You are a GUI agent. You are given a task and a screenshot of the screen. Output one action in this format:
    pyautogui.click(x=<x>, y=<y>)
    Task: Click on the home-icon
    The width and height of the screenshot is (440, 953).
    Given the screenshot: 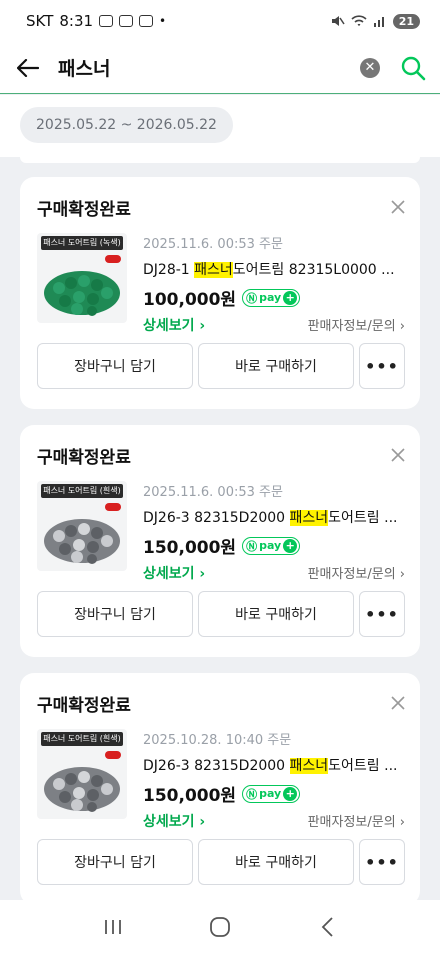 What is the action you would take?
    pyautogui.click(x=220, y=926)
    